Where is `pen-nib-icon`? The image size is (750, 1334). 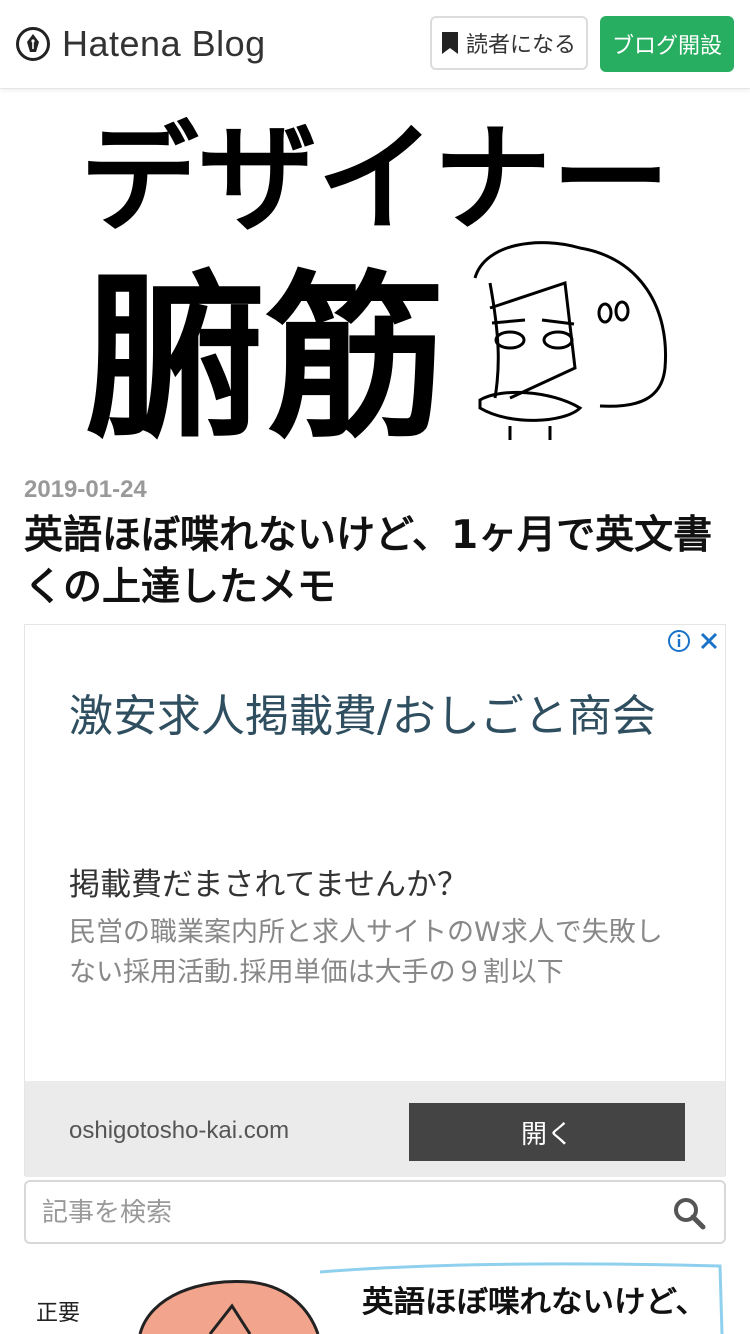
pen-nib-icon is located at coordinates (33, 44).